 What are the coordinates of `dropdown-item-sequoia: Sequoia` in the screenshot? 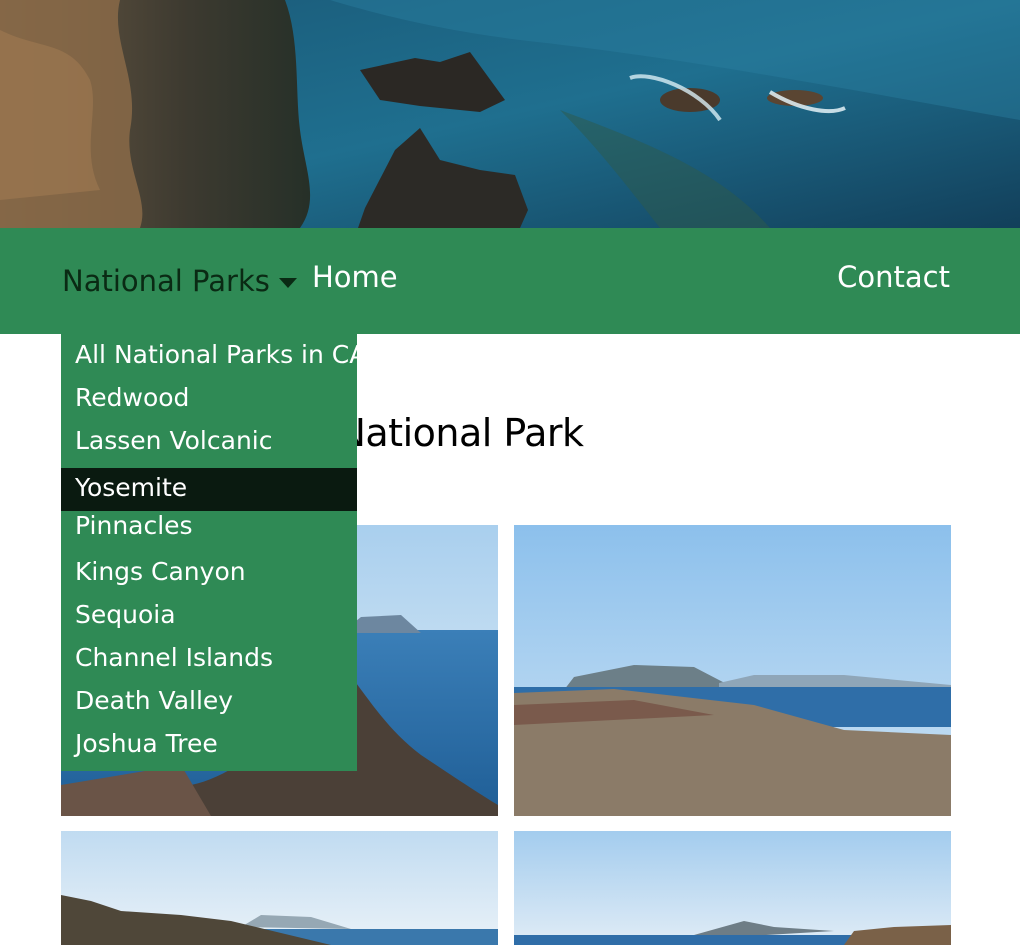 It's located at (209, 618).